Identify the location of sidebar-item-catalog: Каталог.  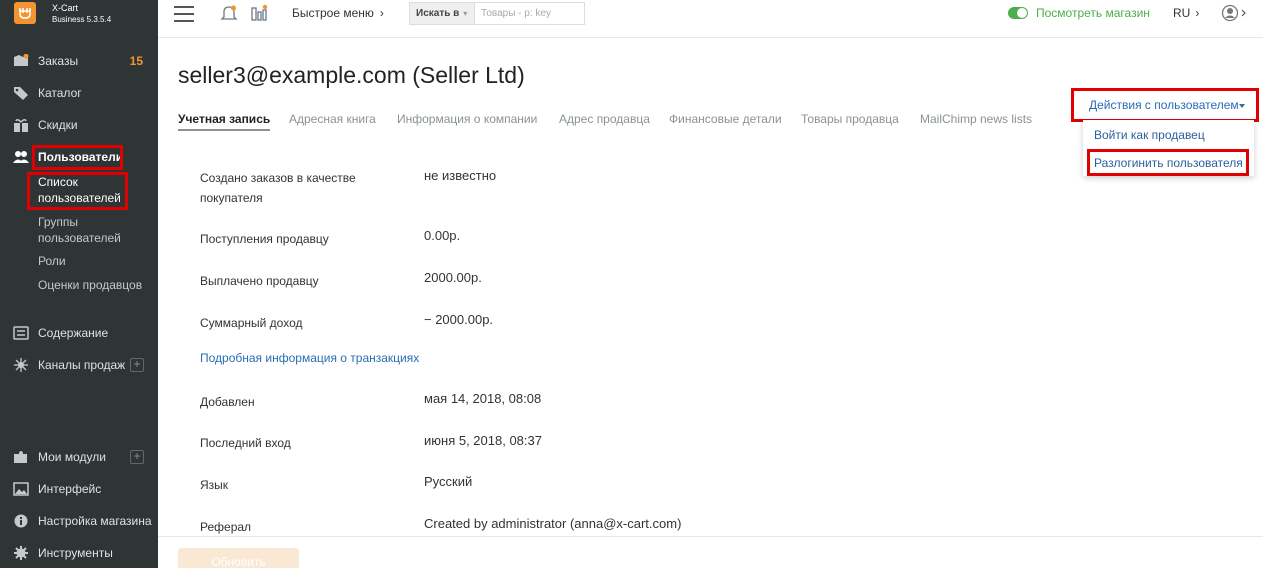
(79, 93).